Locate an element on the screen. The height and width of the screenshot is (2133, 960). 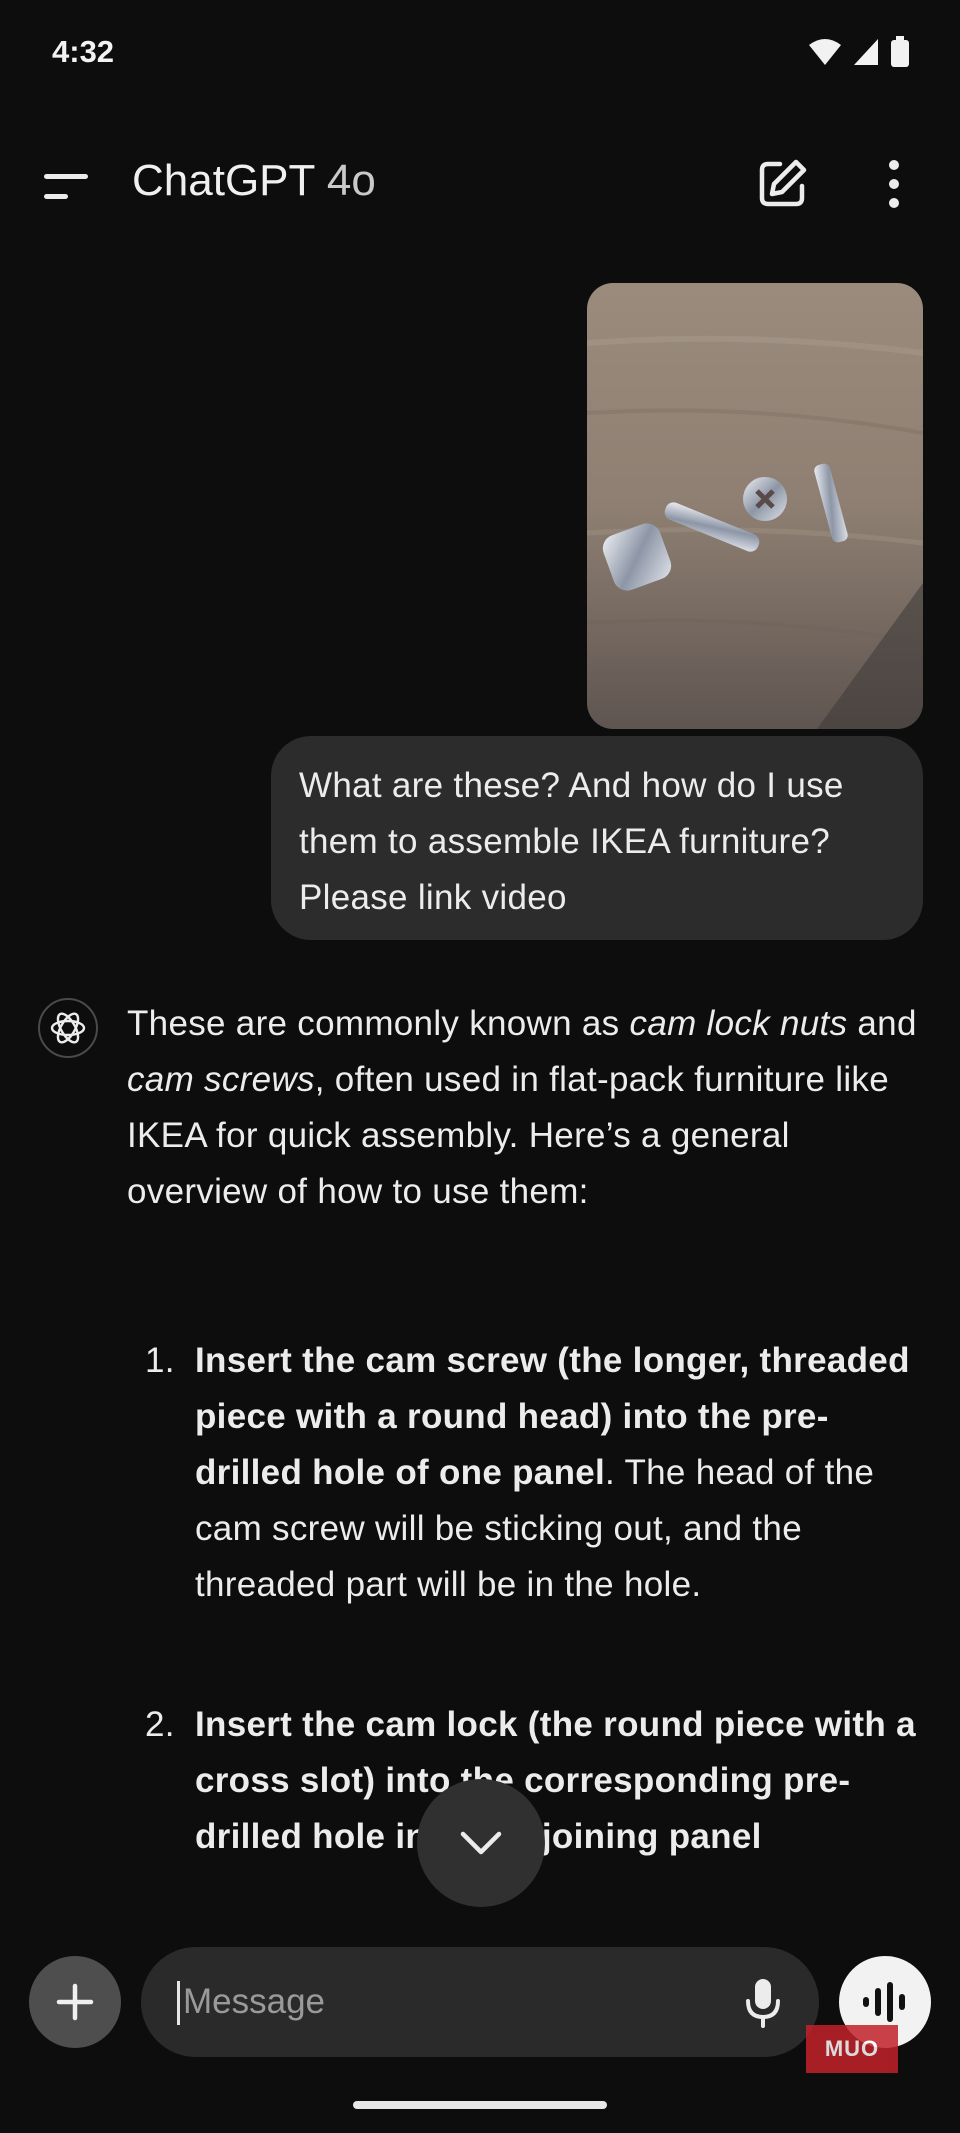
app-name: ChatGPT is located at coordinates (223, 180).